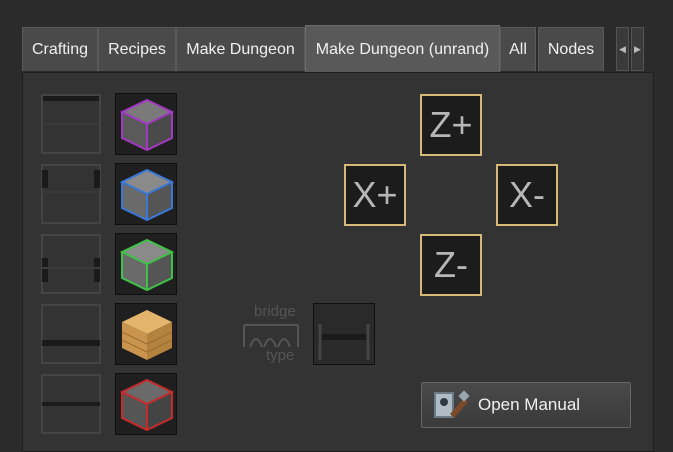  I want to click on blue-stone-block-icon, so click(147, 195).